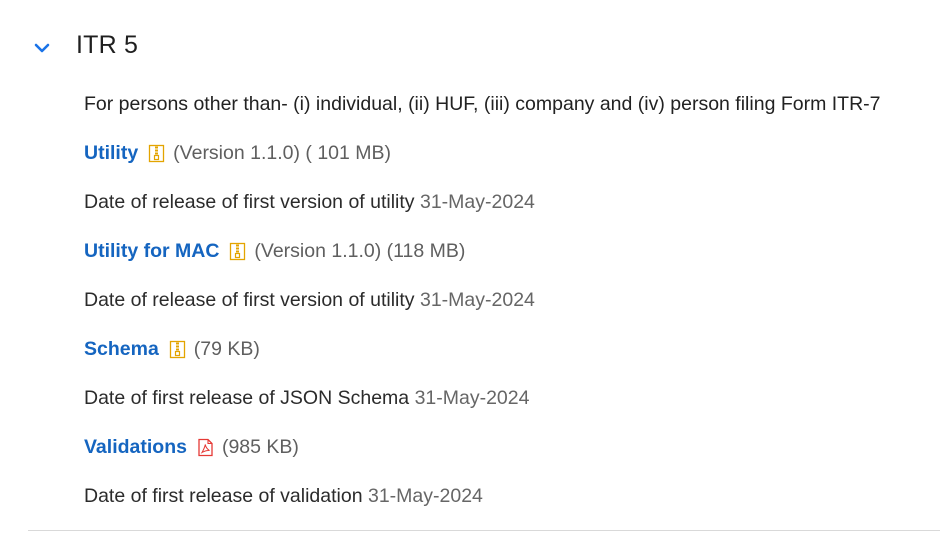  I want to click on validations-release-label: Date of first release of validation, so click(223, 496).